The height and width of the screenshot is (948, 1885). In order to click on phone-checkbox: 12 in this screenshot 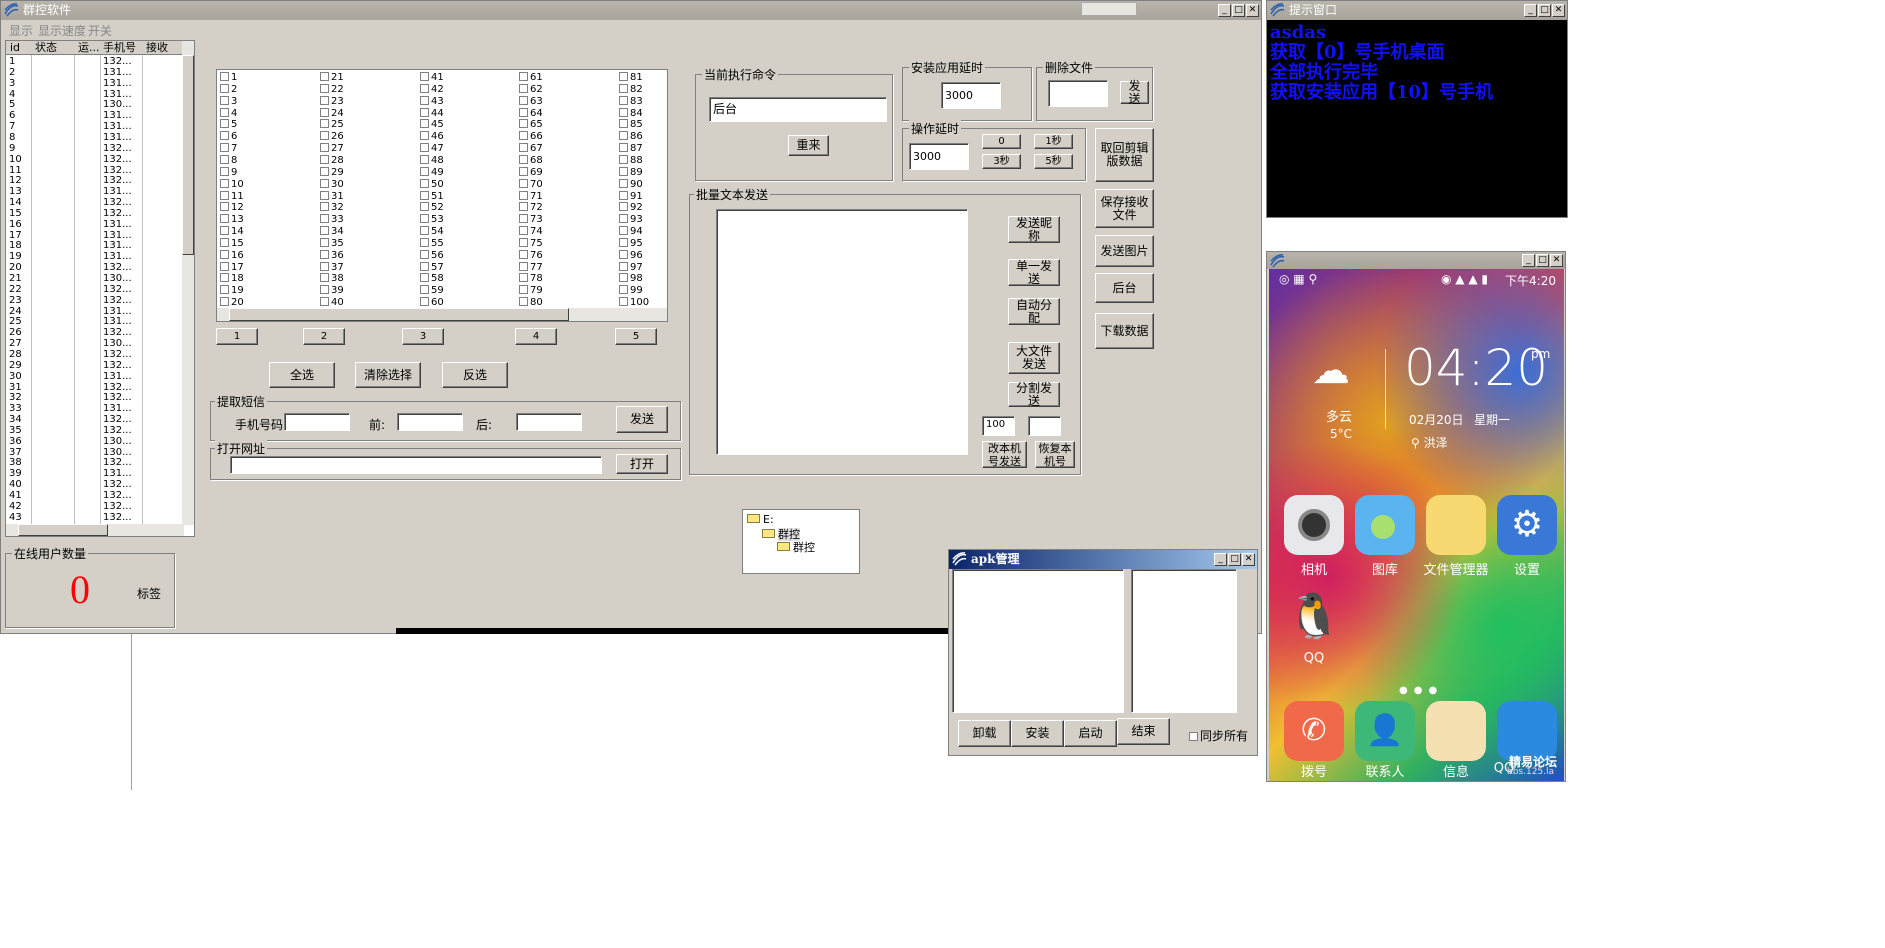, I will do `click(232, 208)`.